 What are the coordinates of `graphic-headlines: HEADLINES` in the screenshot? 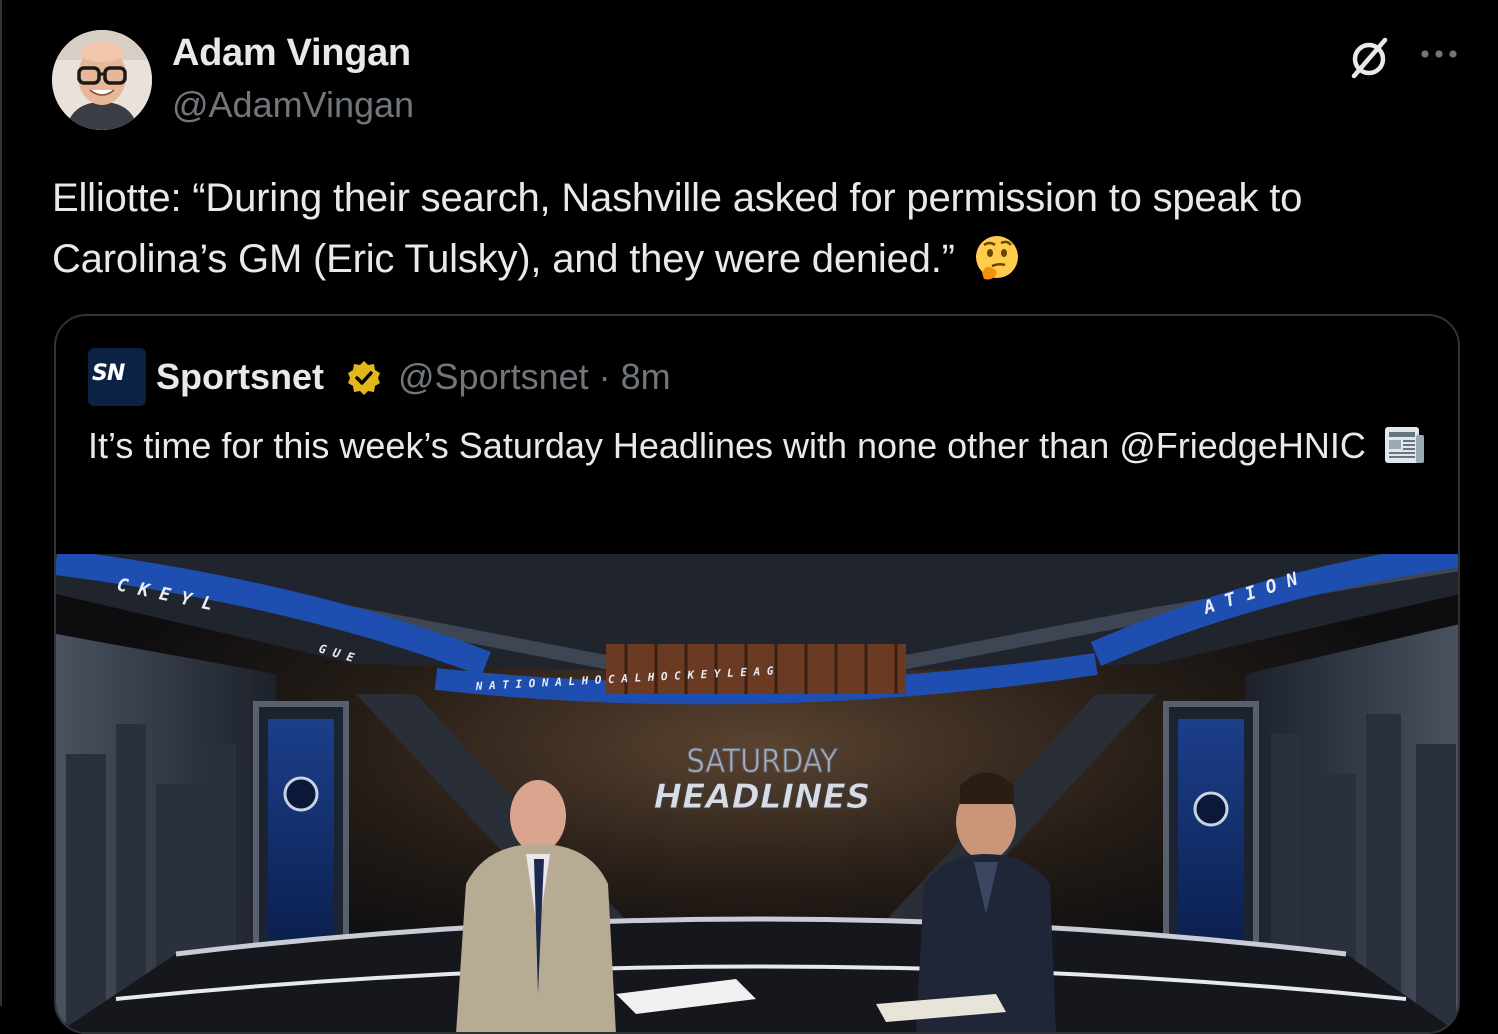 It's located at (762, 797).